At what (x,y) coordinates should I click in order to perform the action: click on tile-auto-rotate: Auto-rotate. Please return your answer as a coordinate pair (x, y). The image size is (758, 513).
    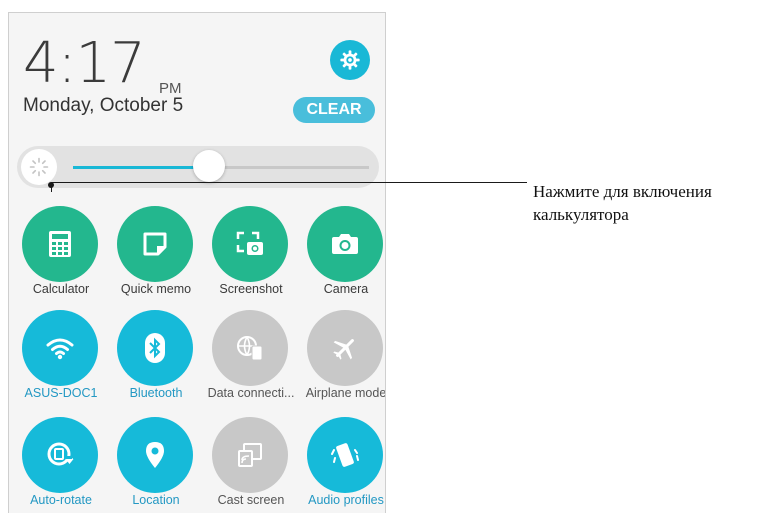
    Looking at the image, I should click on (60, 462).